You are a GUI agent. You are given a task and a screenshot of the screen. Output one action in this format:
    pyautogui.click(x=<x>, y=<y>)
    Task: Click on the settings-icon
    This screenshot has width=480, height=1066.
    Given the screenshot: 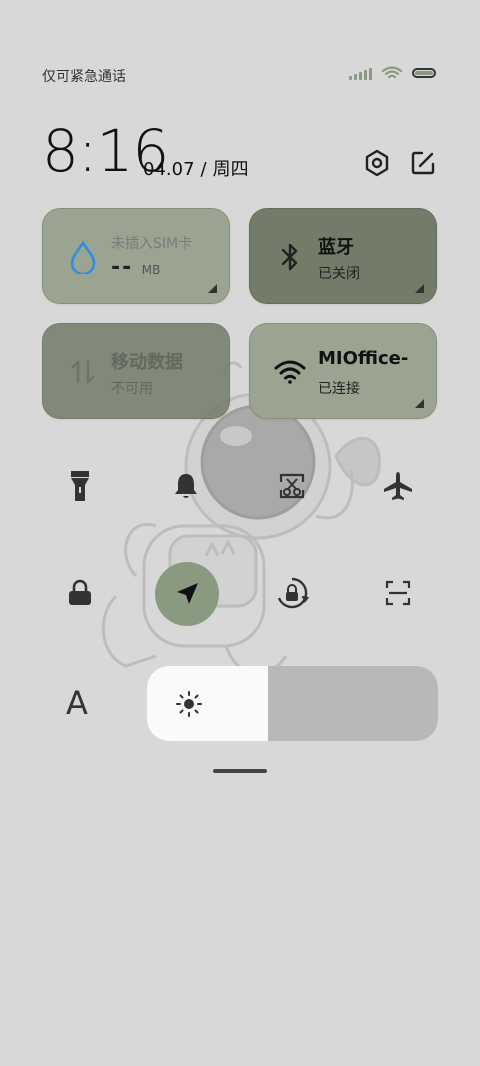 What is the action you would take?
    pyautogui.click(x=377, y=163)
    